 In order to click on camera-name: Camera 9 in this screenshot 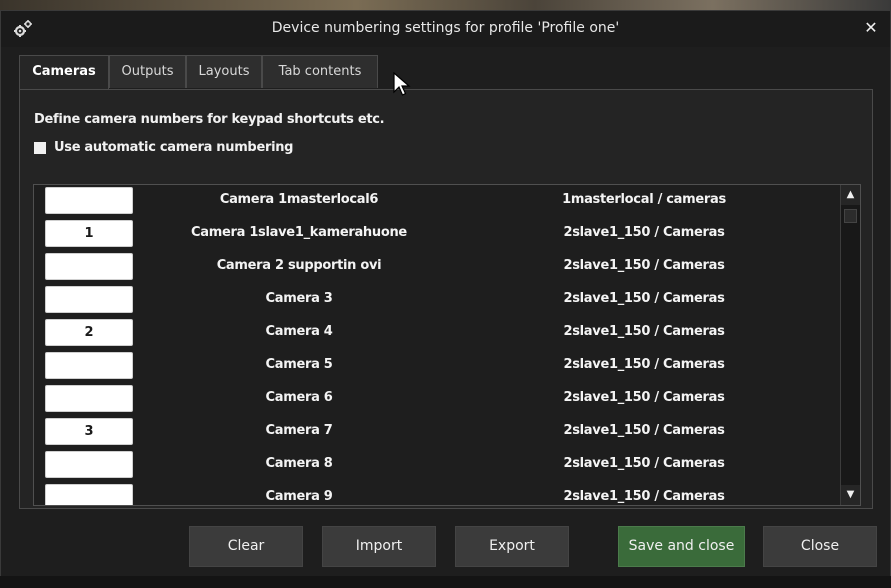, I will do `click(299, 496)`.